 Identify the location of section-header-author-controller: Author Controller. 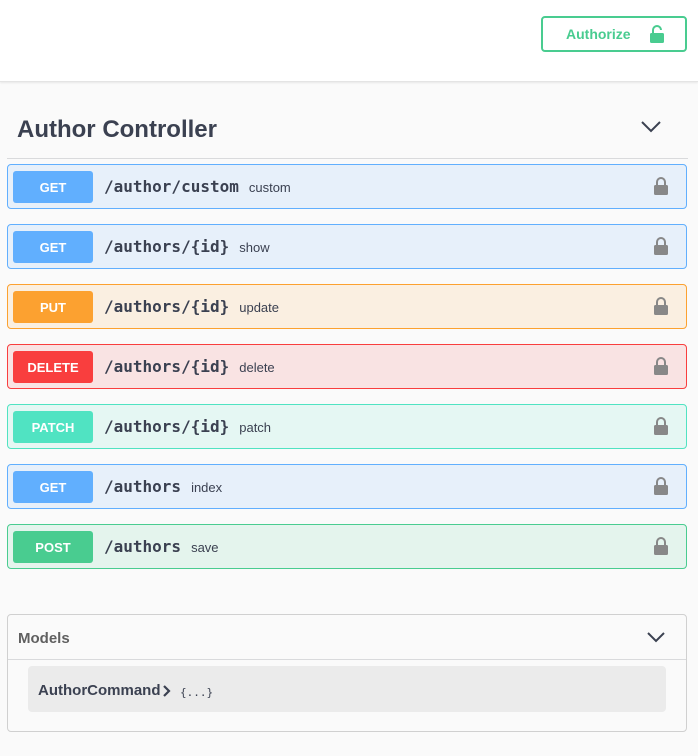
(347, 131).